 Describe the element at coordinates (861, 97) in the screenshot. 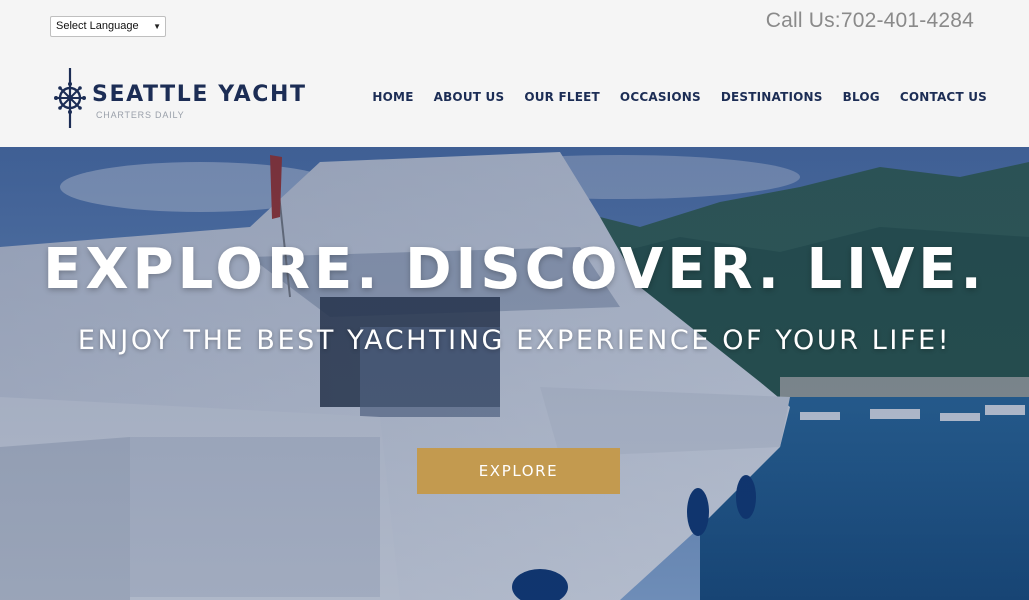

I see `nav-item-blog: BLOG` at that location.